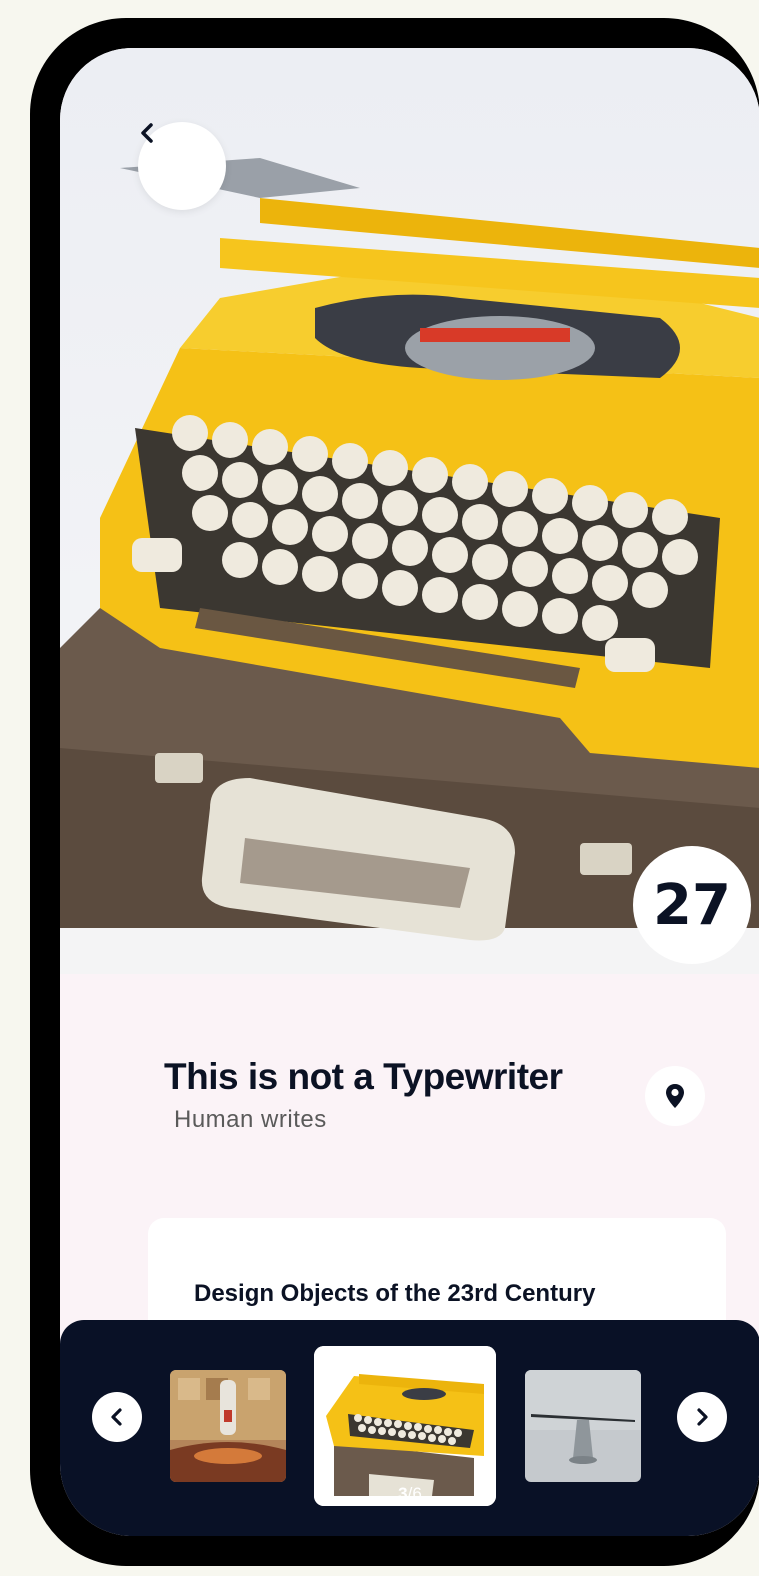  I want to click on page-total: 6, so click(417, 1493).